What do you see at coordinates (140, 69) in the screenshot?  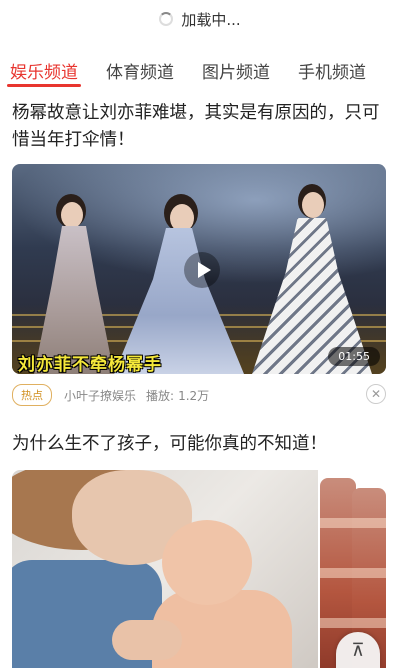 I see `tab-sports: 体育频道` at bounding box center [140, 69].